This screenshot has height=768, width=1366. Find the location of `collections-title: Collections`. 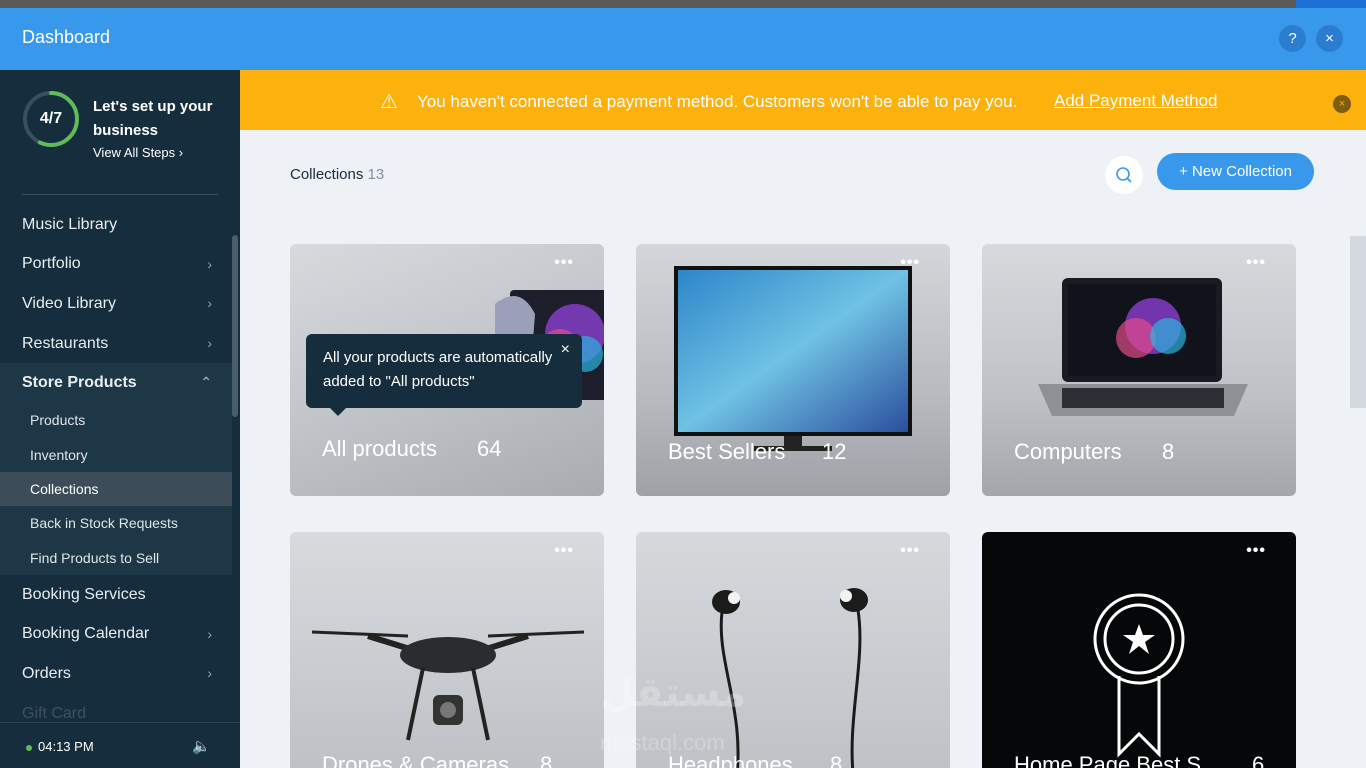

collections-title: Collections is located at coordinates (327, 174).